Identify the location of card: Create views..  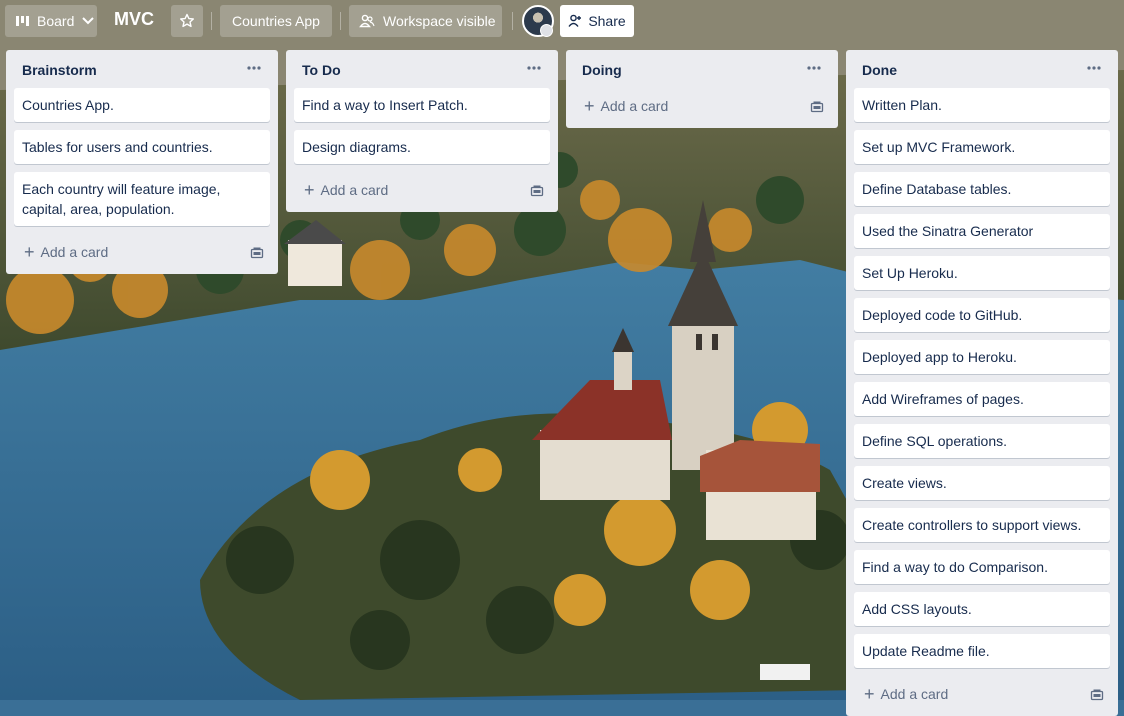
(982, 483).